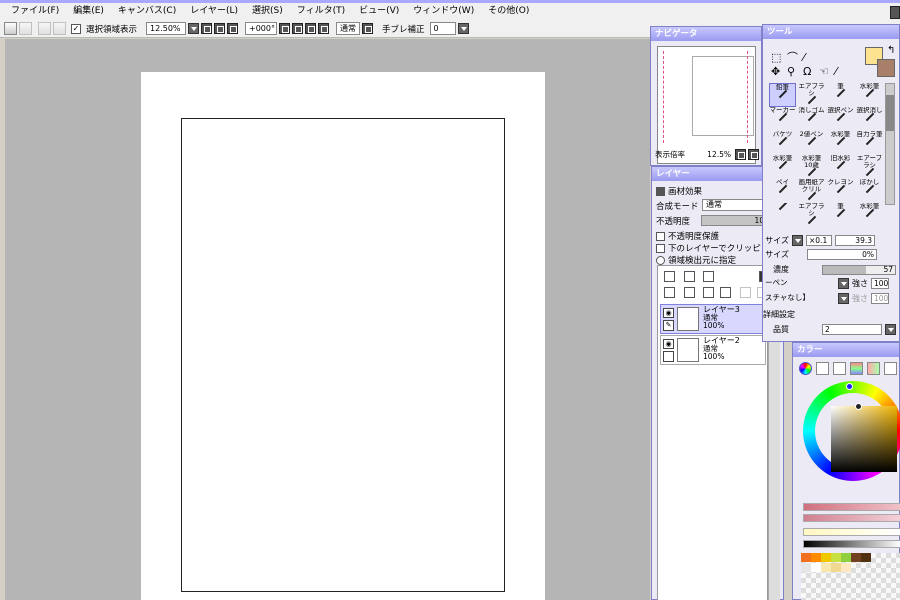 This screenshot has height=600, width=900. I want to click on stabilizer-dropdown-icon, so click(463, 28).